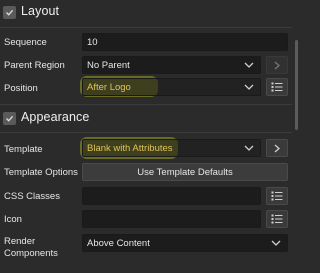 This screenshot has width=320, height=273. What do you see at coordinates (41, 172) in the screenshot?
I see `template-options-label: Template Options` at bounding box center [41, 172].